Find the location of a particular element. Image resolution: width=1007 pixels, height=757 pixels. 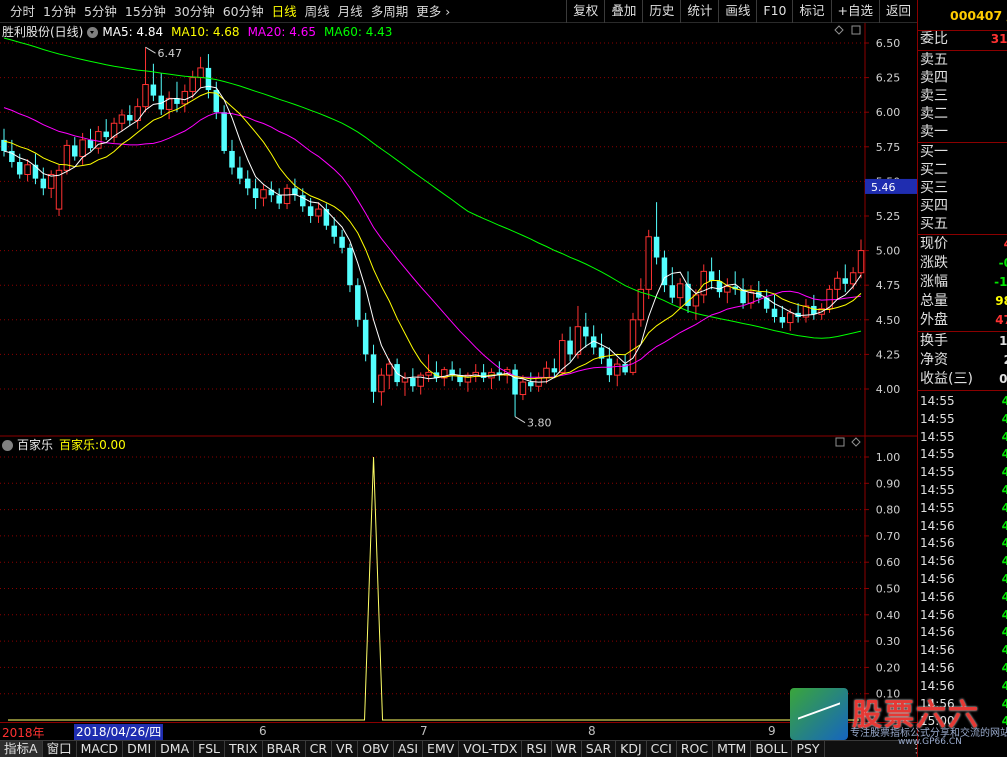

indicator-tab-15: WR is located at coordinates (567, 749).